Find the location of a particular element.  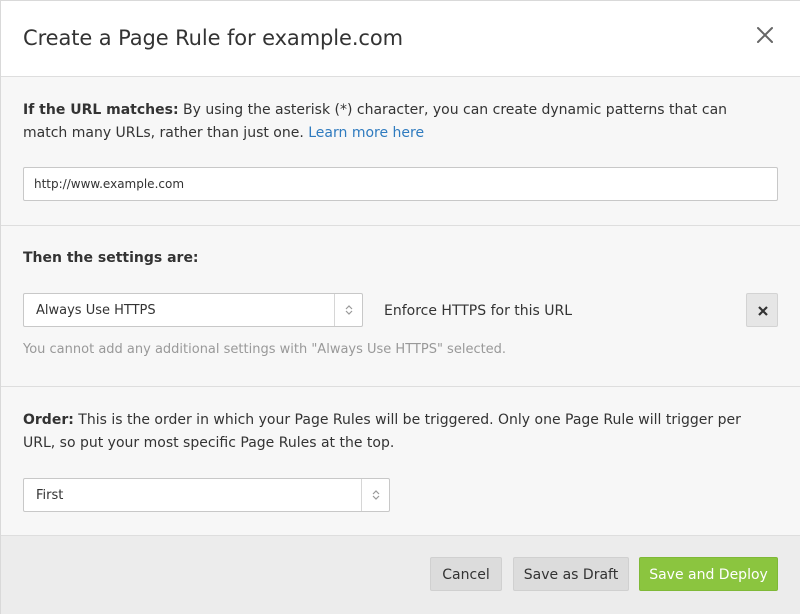

modal-footer: Cancel Save as Draft Save and Deploy is located at coordinates (400, 575).